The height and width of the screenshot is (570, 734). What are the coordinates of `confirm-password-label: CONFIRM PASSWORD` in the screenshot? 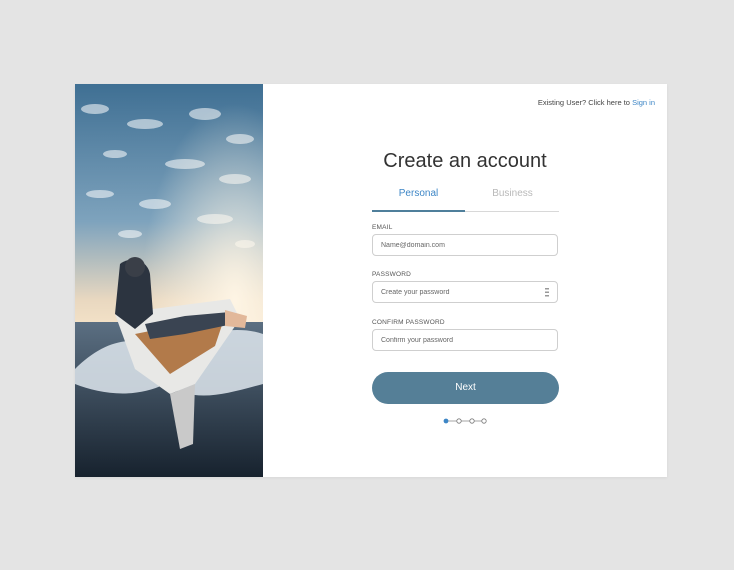 It's located at (408, 322).